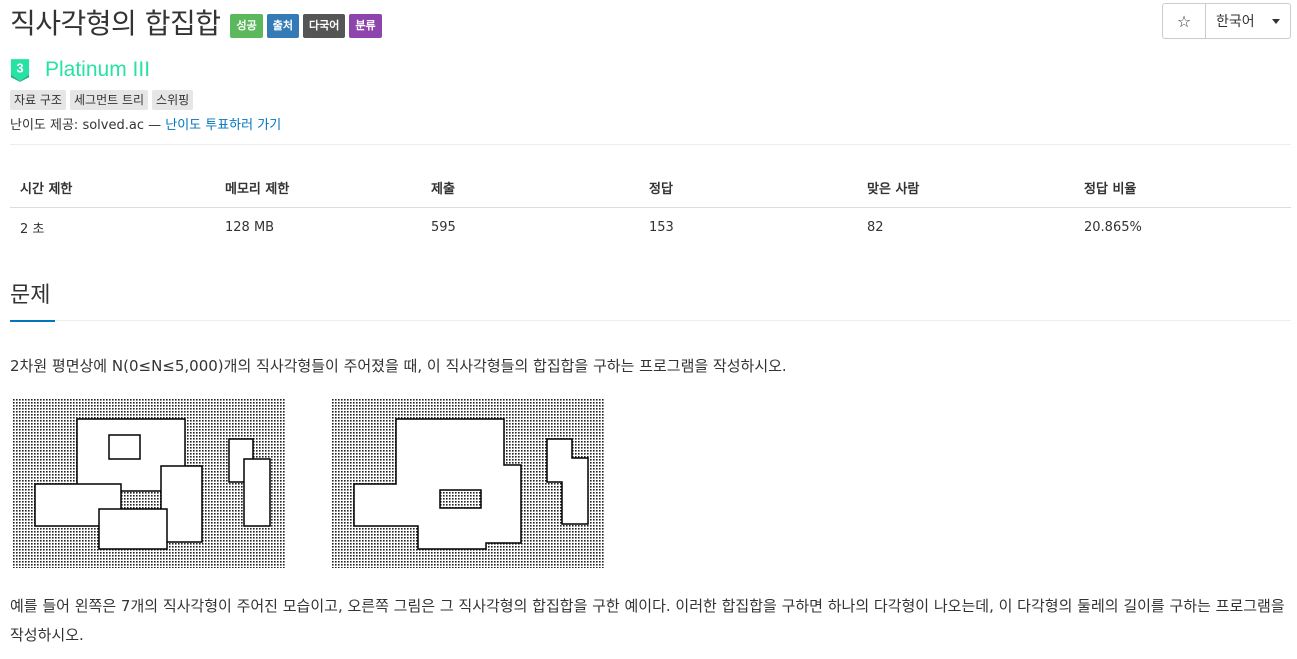 Image resolution: width=1297 pixels, height=659 pixels. I want to click on tier-row: 3 Platinum III, so click(80, 70).